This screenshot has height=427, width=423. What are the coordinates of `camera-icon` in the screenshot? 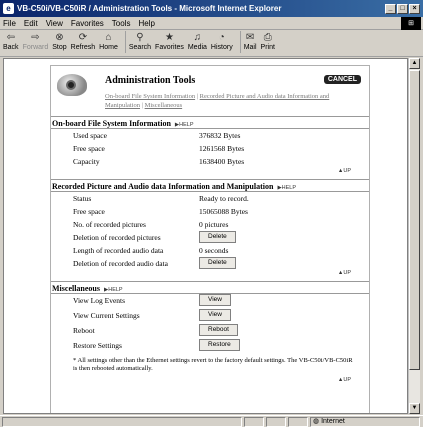 It's located at (72, 85).